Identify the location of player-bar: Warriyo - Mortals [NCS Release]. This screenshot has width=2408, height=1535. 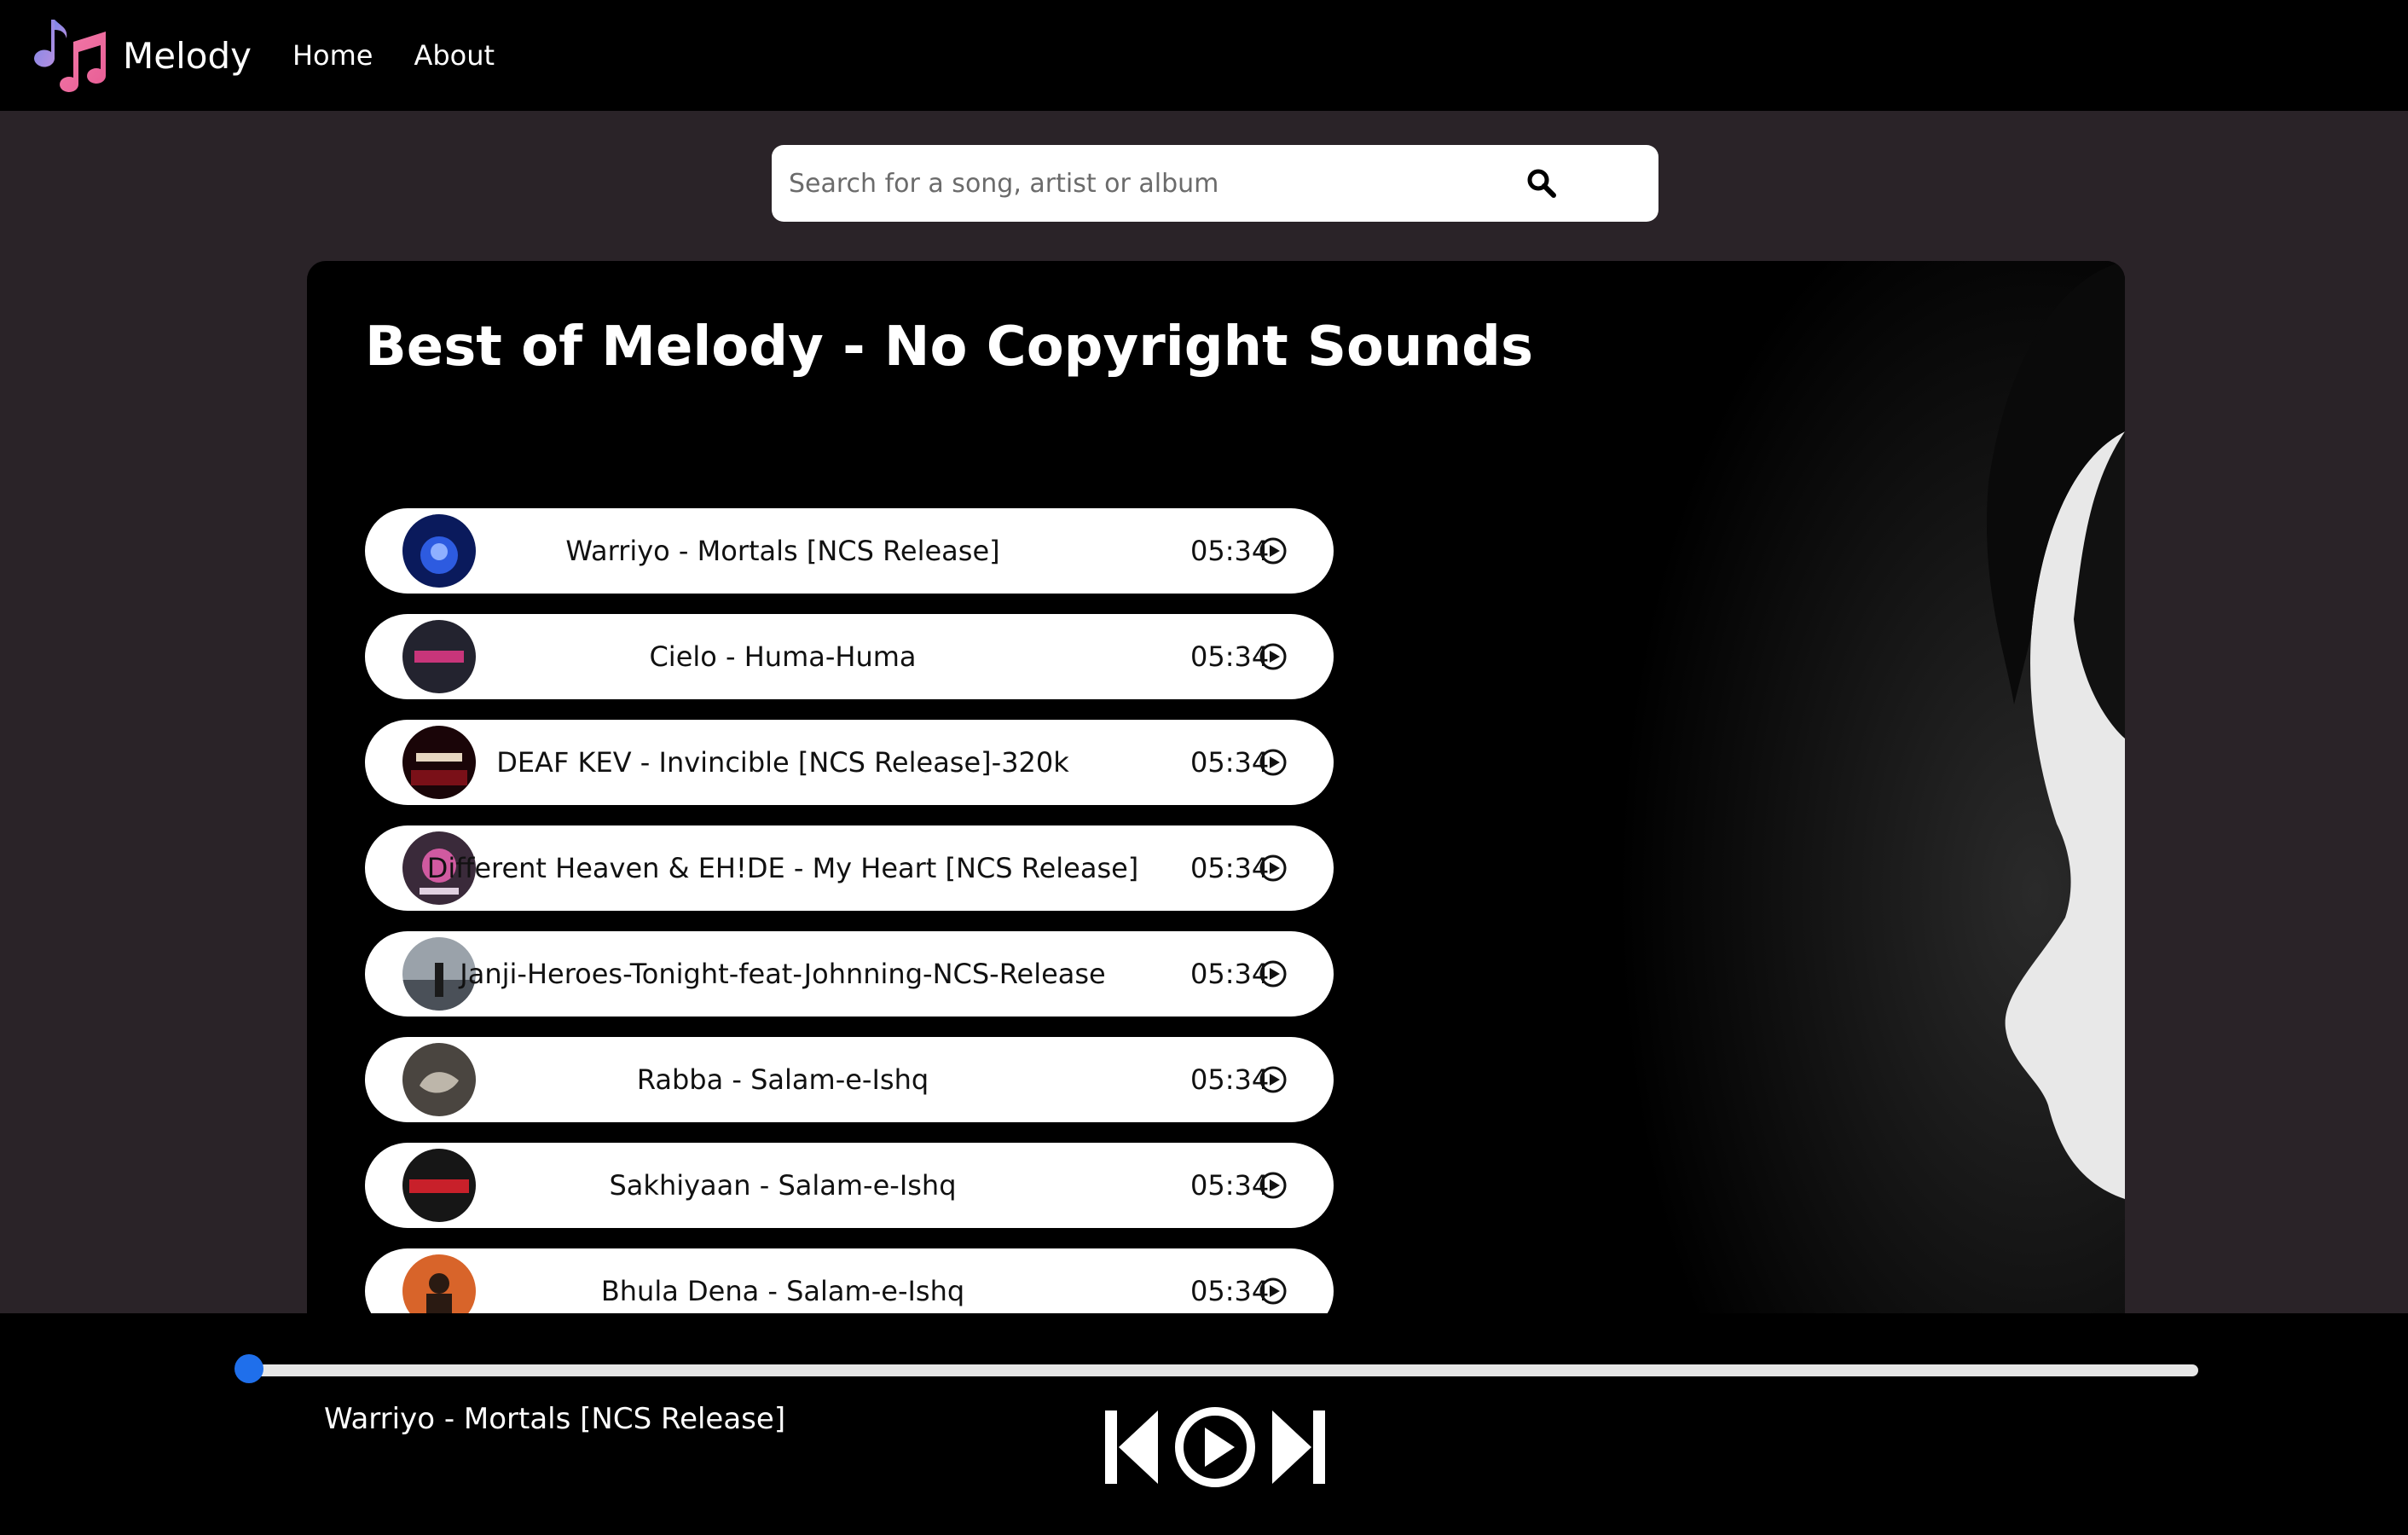
(1204, 1424).